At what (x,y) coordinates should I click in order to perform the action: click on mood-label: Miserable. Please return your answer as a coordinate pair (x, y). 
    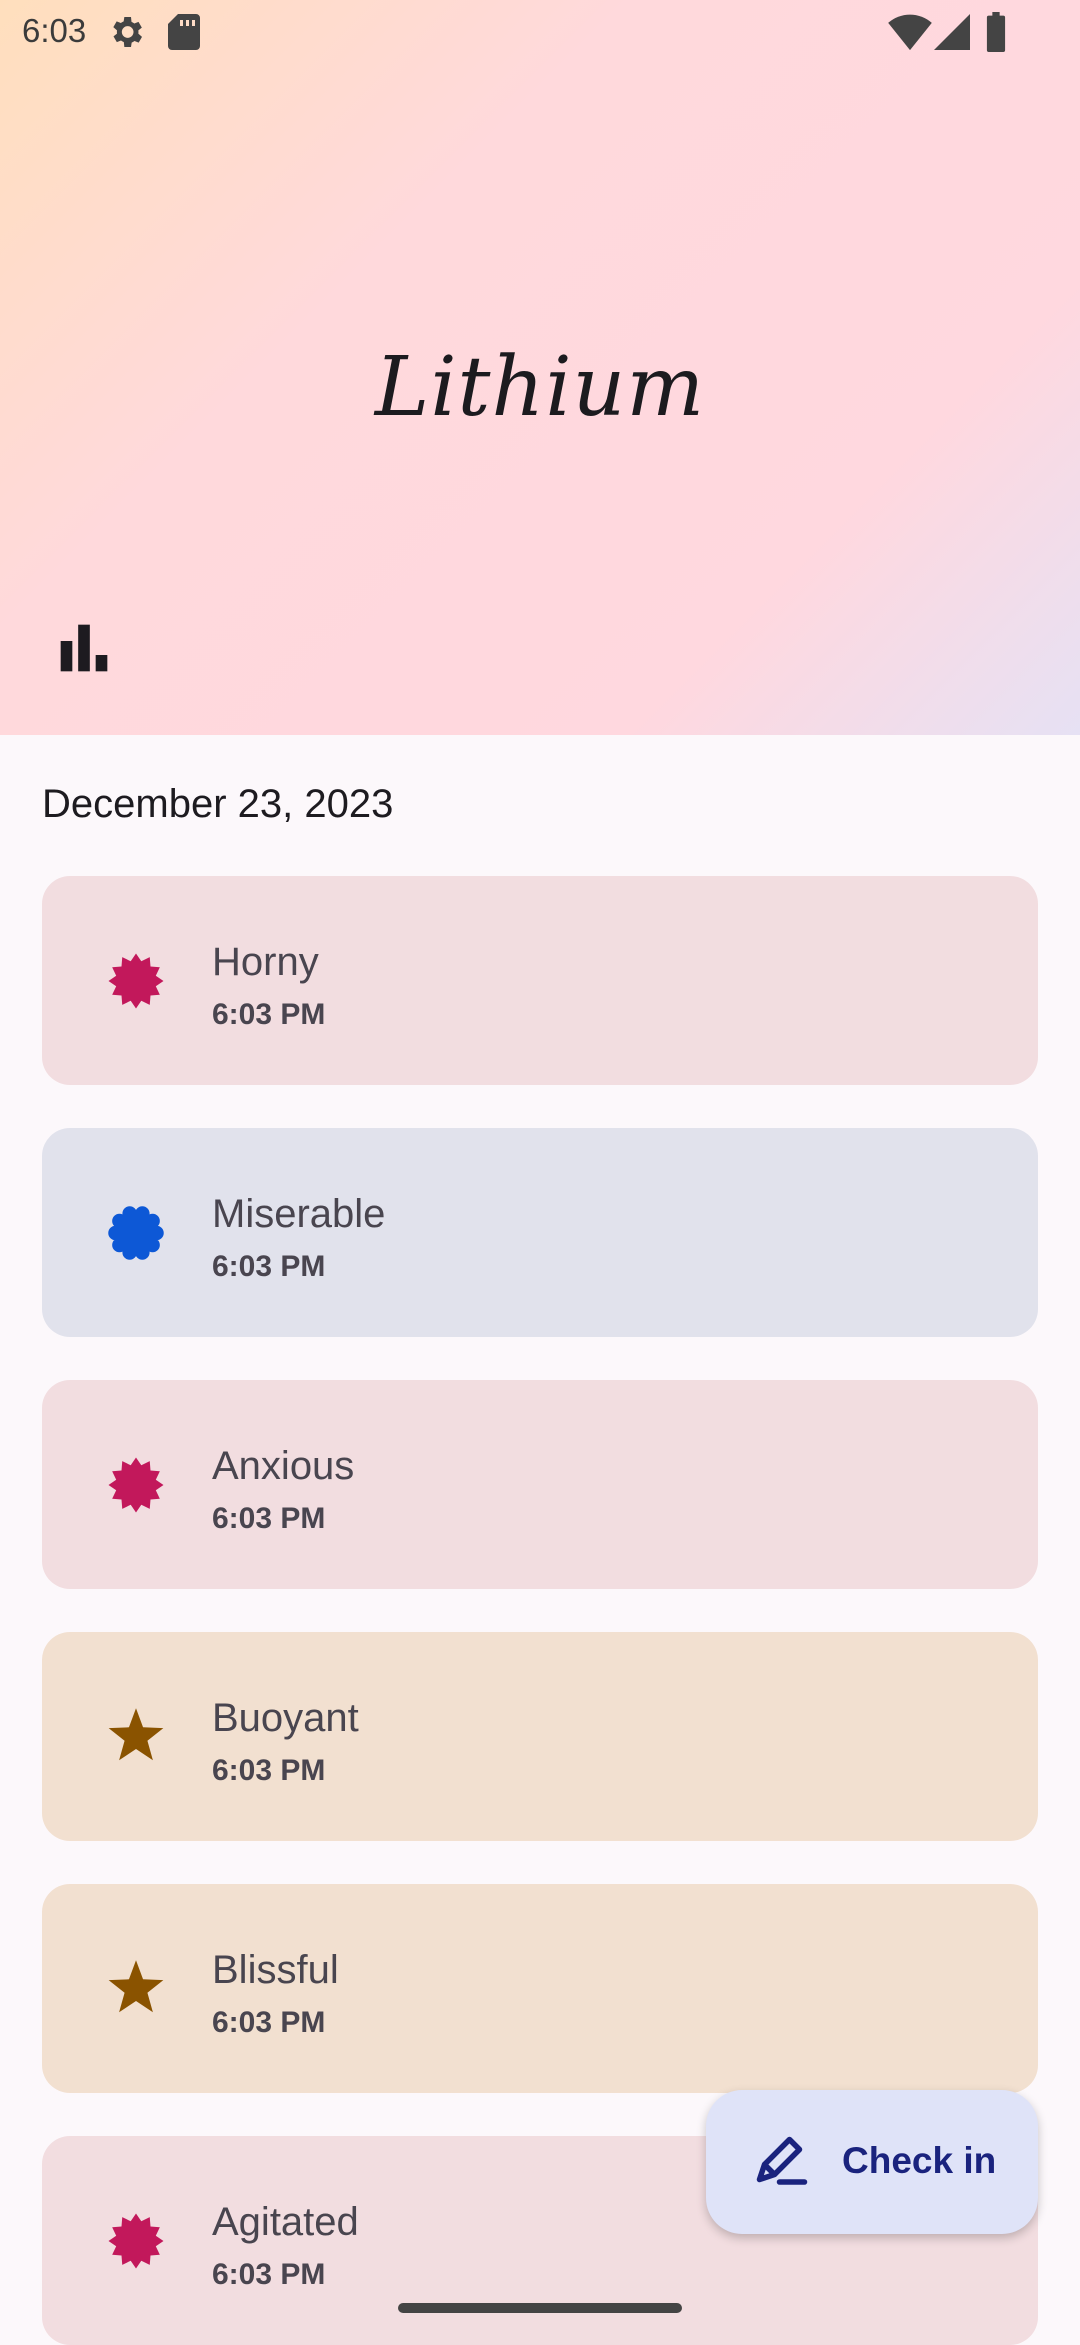
    Looking at the image, I should click on (299, 1214).